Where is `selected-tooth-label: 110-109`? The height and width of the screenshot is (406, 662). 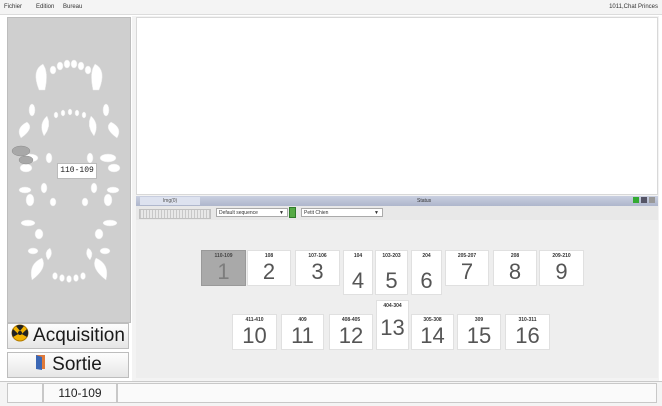 selected-tooth-label: 110-109 is located at coordinates (77, 171).